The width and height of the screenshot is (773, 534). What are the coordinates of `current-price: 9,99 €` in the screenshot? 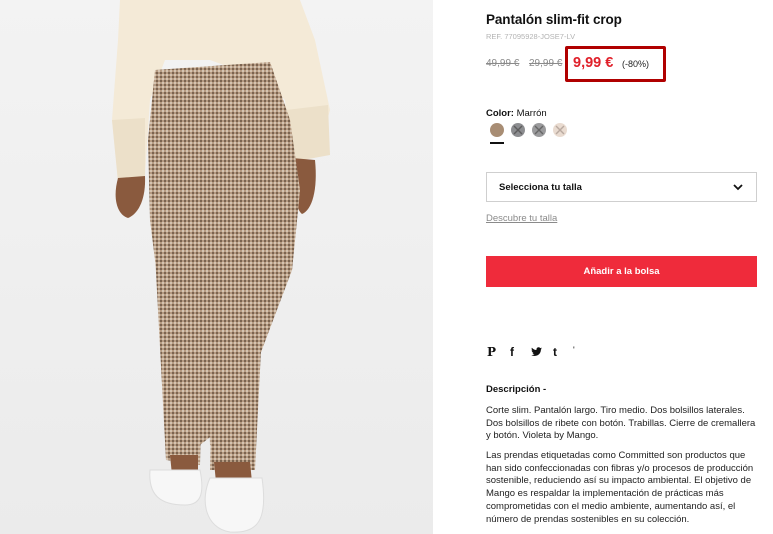 It's located at (593, 63).